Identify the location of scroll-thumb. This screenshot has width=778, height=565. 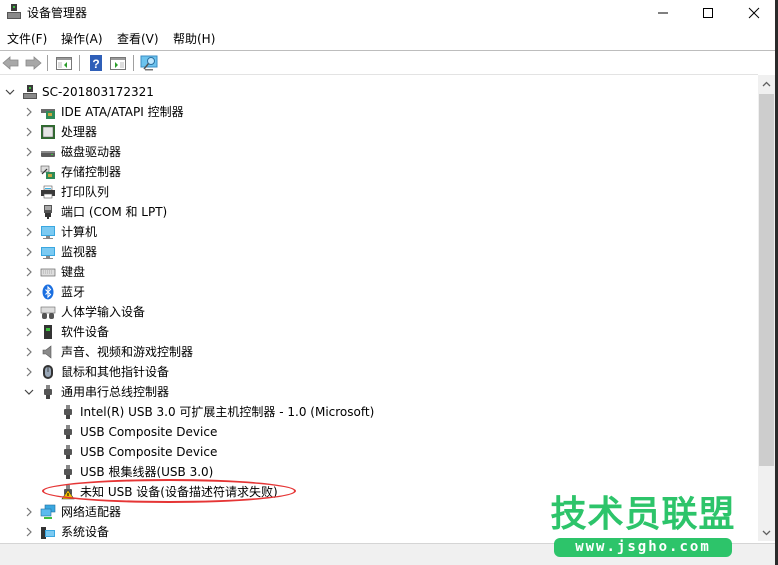
(766, 280).